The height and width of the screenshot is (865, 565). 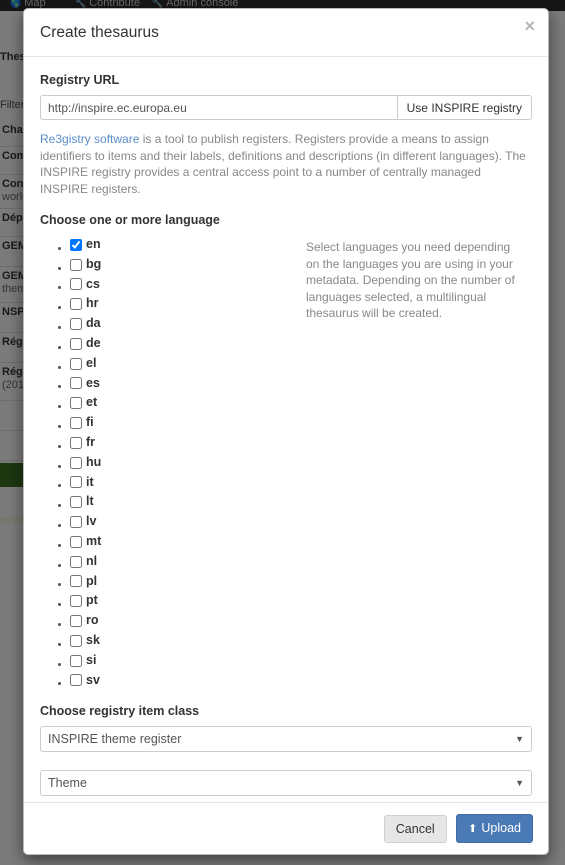 What do you see at coordinates (76, 680) in the screenshot?
I see `language-checkbox-sv` at bounding box center [76, 680].